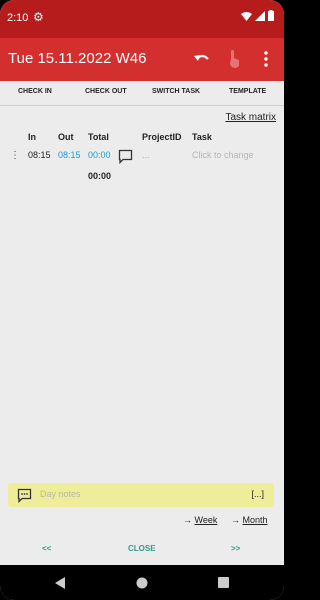 The image size is (320, 600). What do you see at coordinates (162, 137) in the screenshot?
I see `header-project-id: ProjectID` at bounding box center [162, 137].